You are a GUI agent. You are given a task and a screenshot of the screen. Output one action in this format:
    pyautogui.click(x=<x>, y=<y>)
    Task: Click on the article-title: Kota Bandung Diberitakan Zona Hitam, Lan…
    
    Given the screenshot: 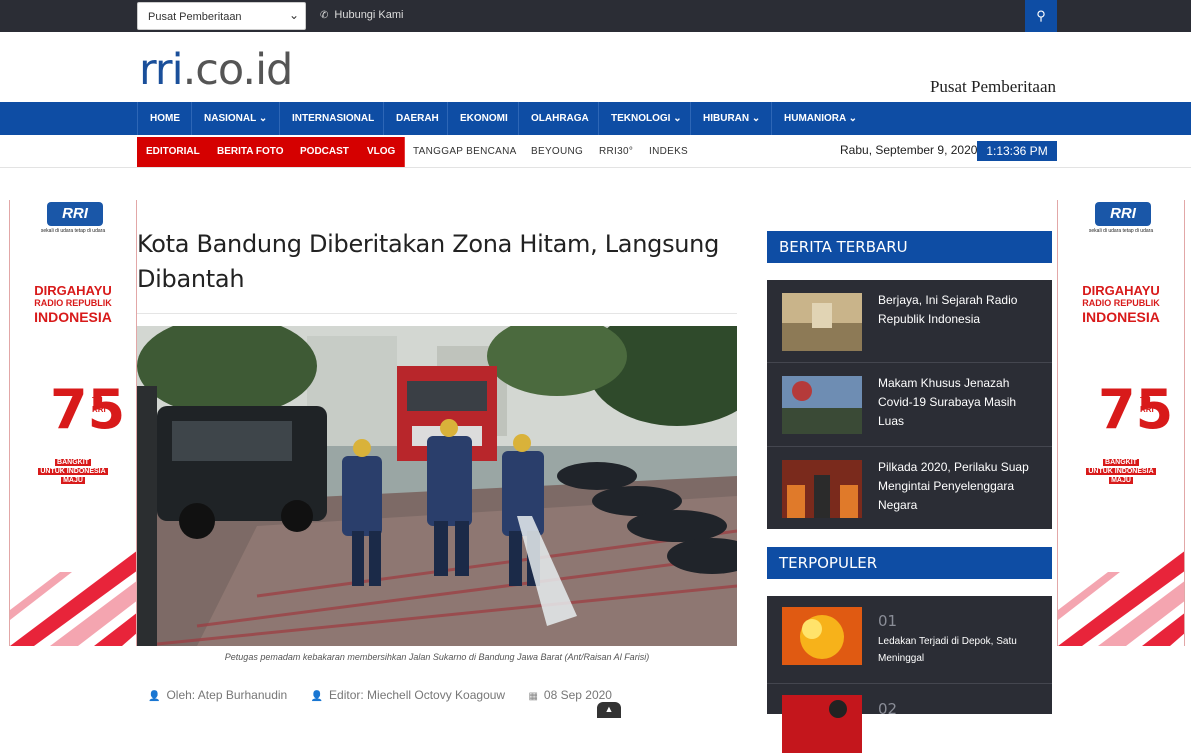 What is the action you would take?
    pyautogui.click(x=428, y=261)
    